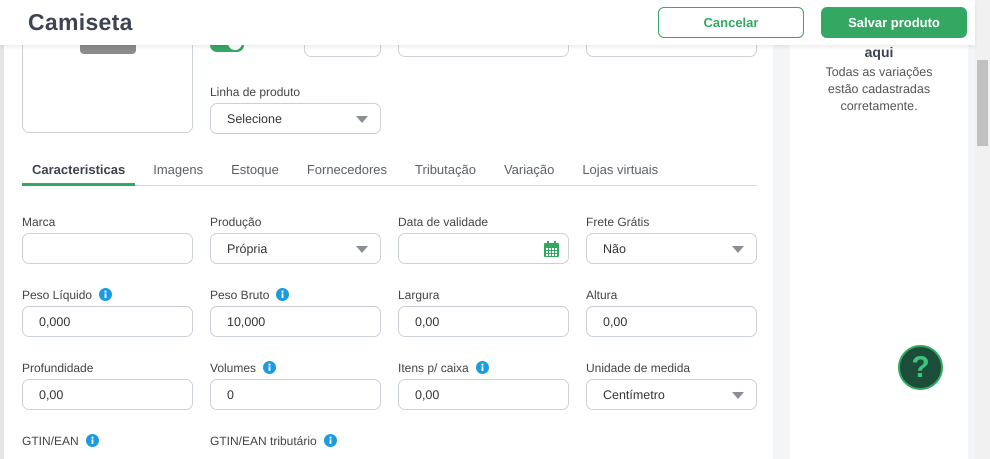  Describe the element at coordinates (879, 89) in the screenshot. I see `variations-message: Todas as variações estão cadastradas corretamente.` at that location.